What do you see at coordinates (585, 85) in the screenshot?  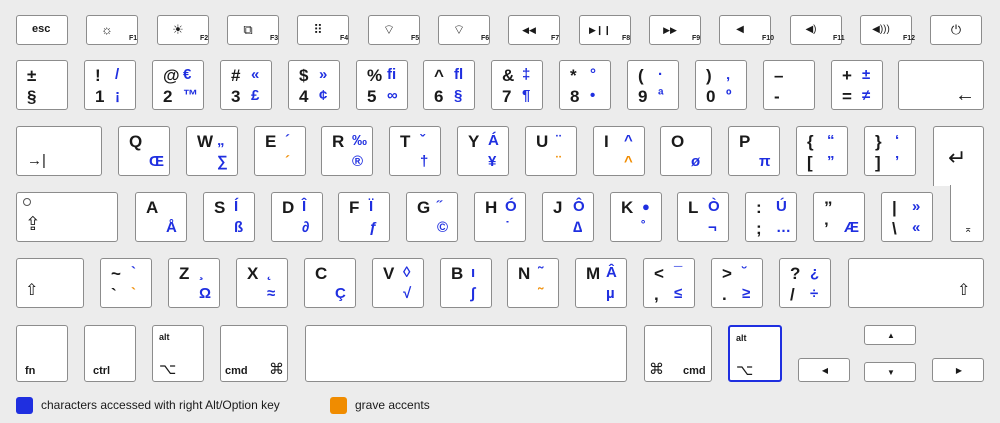 I see `key-8: * 8 ° •` at bounding box center [585, 85].